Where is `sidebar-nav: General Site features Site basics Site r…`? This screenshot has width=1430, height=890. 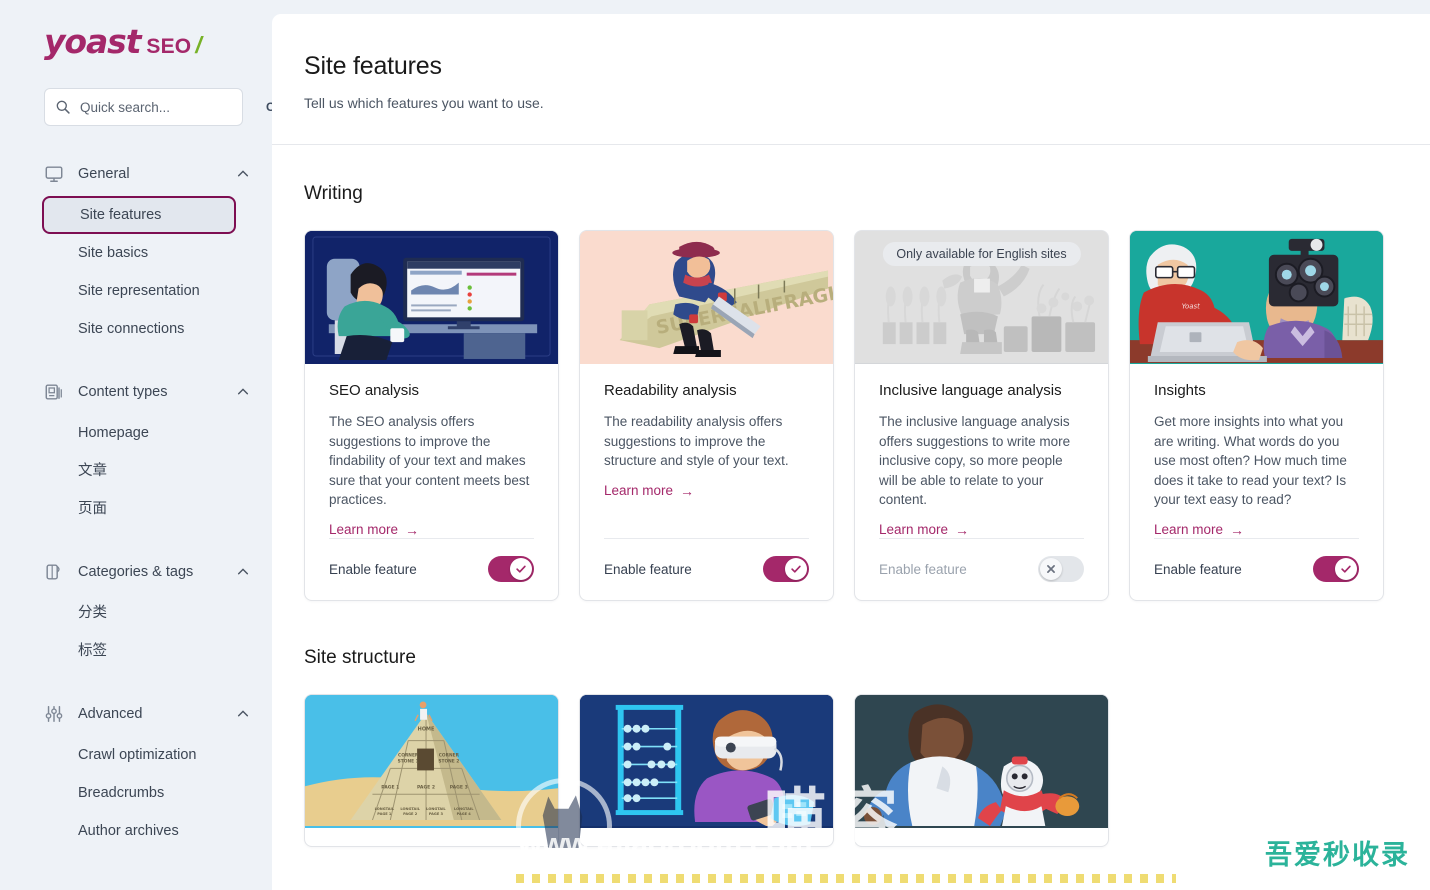
sidebar-nav: General Site features Site basics Site r… is located at coordinates (136, 503).